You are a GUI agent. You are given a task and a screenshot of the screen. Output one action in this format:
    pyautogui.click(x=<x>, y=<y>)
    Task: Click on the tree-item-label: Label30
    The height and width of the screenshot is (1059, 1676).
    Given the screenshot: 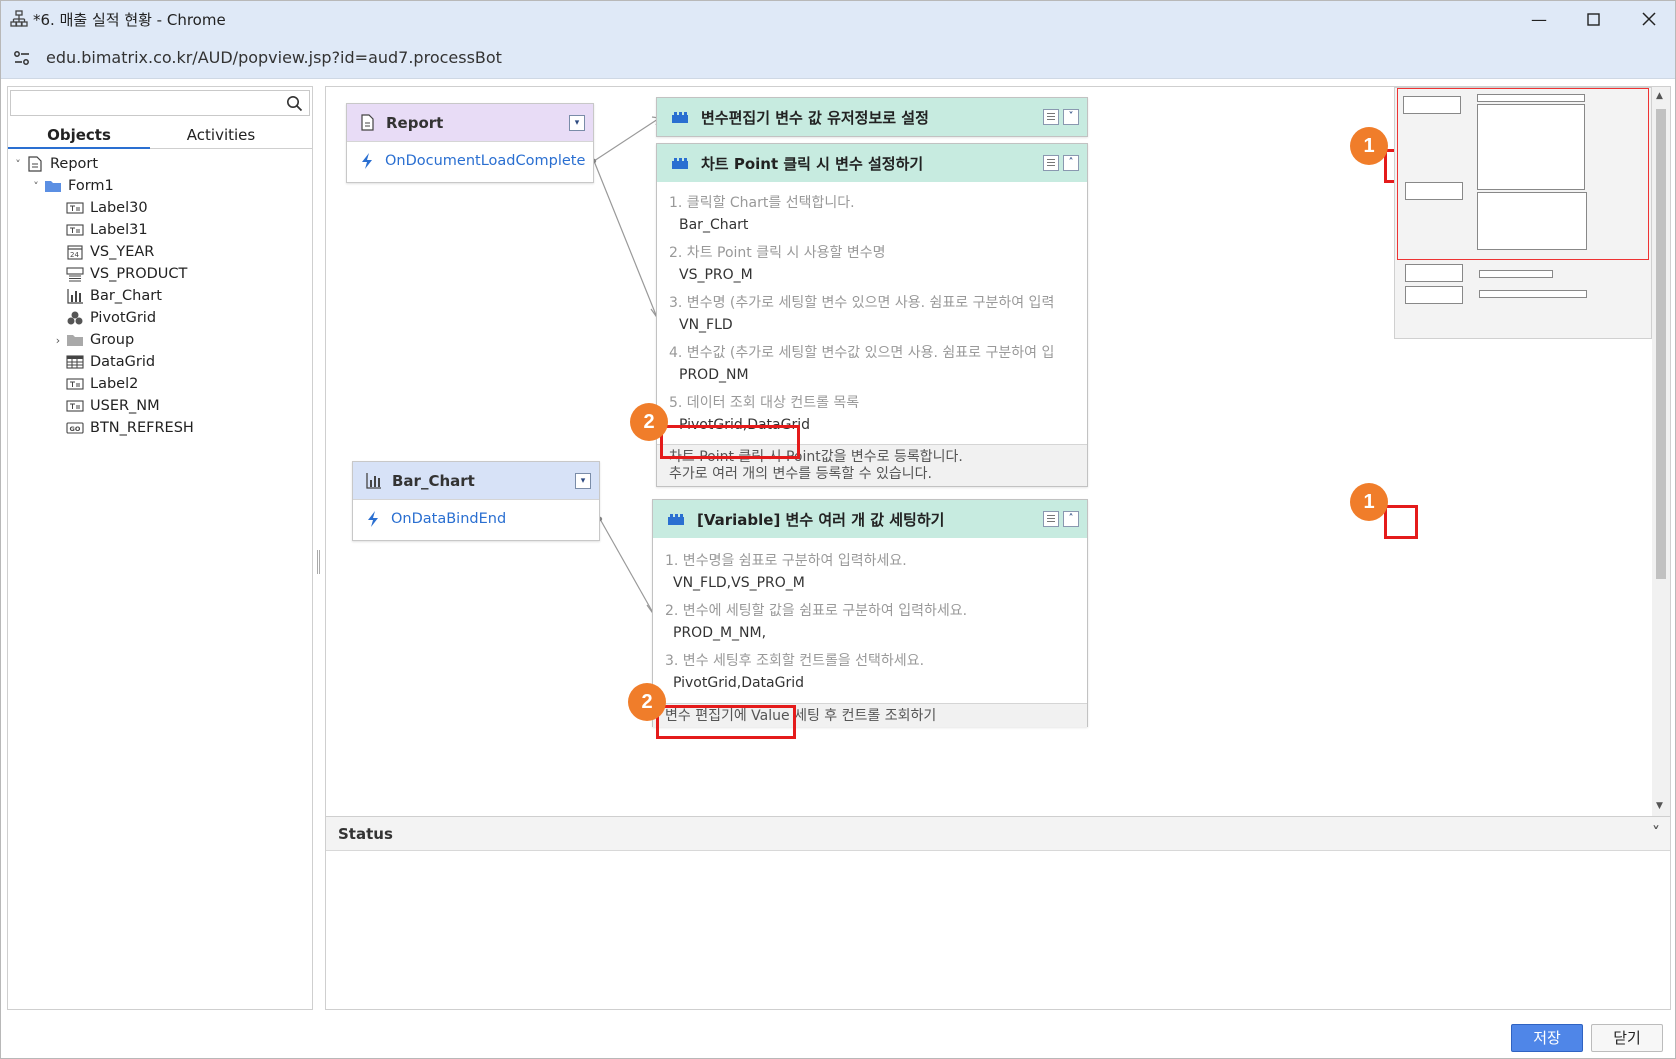 What is the action you would take?
    pyautogui.click(x=119, y=208)
    